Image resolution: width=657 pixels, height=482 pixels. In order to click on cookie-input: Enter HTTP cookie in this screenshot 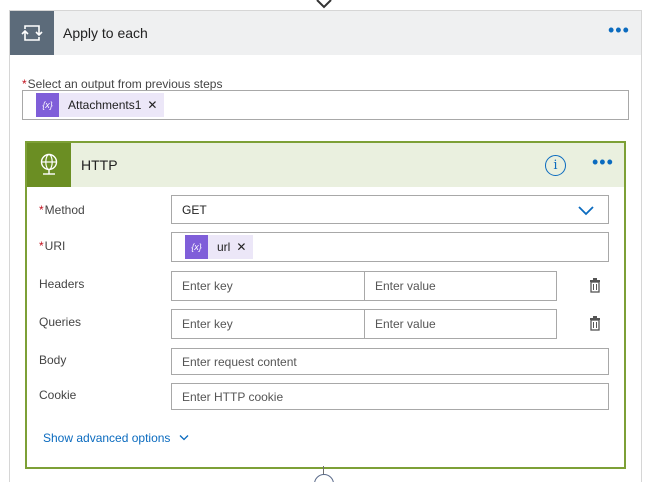, I will do `click(390, 396)`.